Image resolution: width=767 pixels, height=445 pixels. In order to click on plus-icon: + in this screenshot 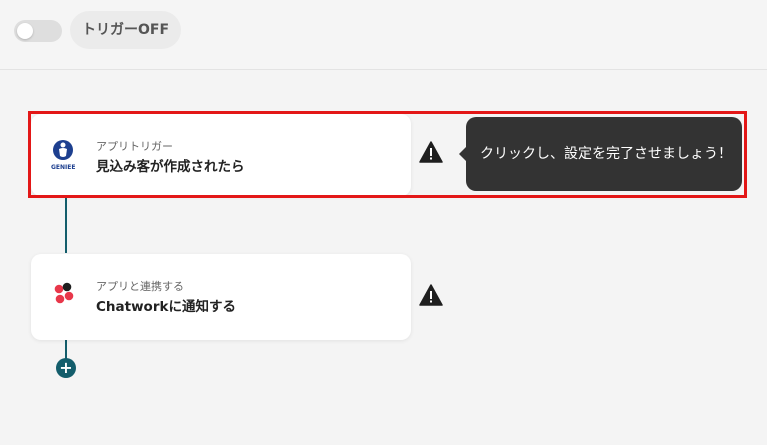, I will do `click(66, 367)`.